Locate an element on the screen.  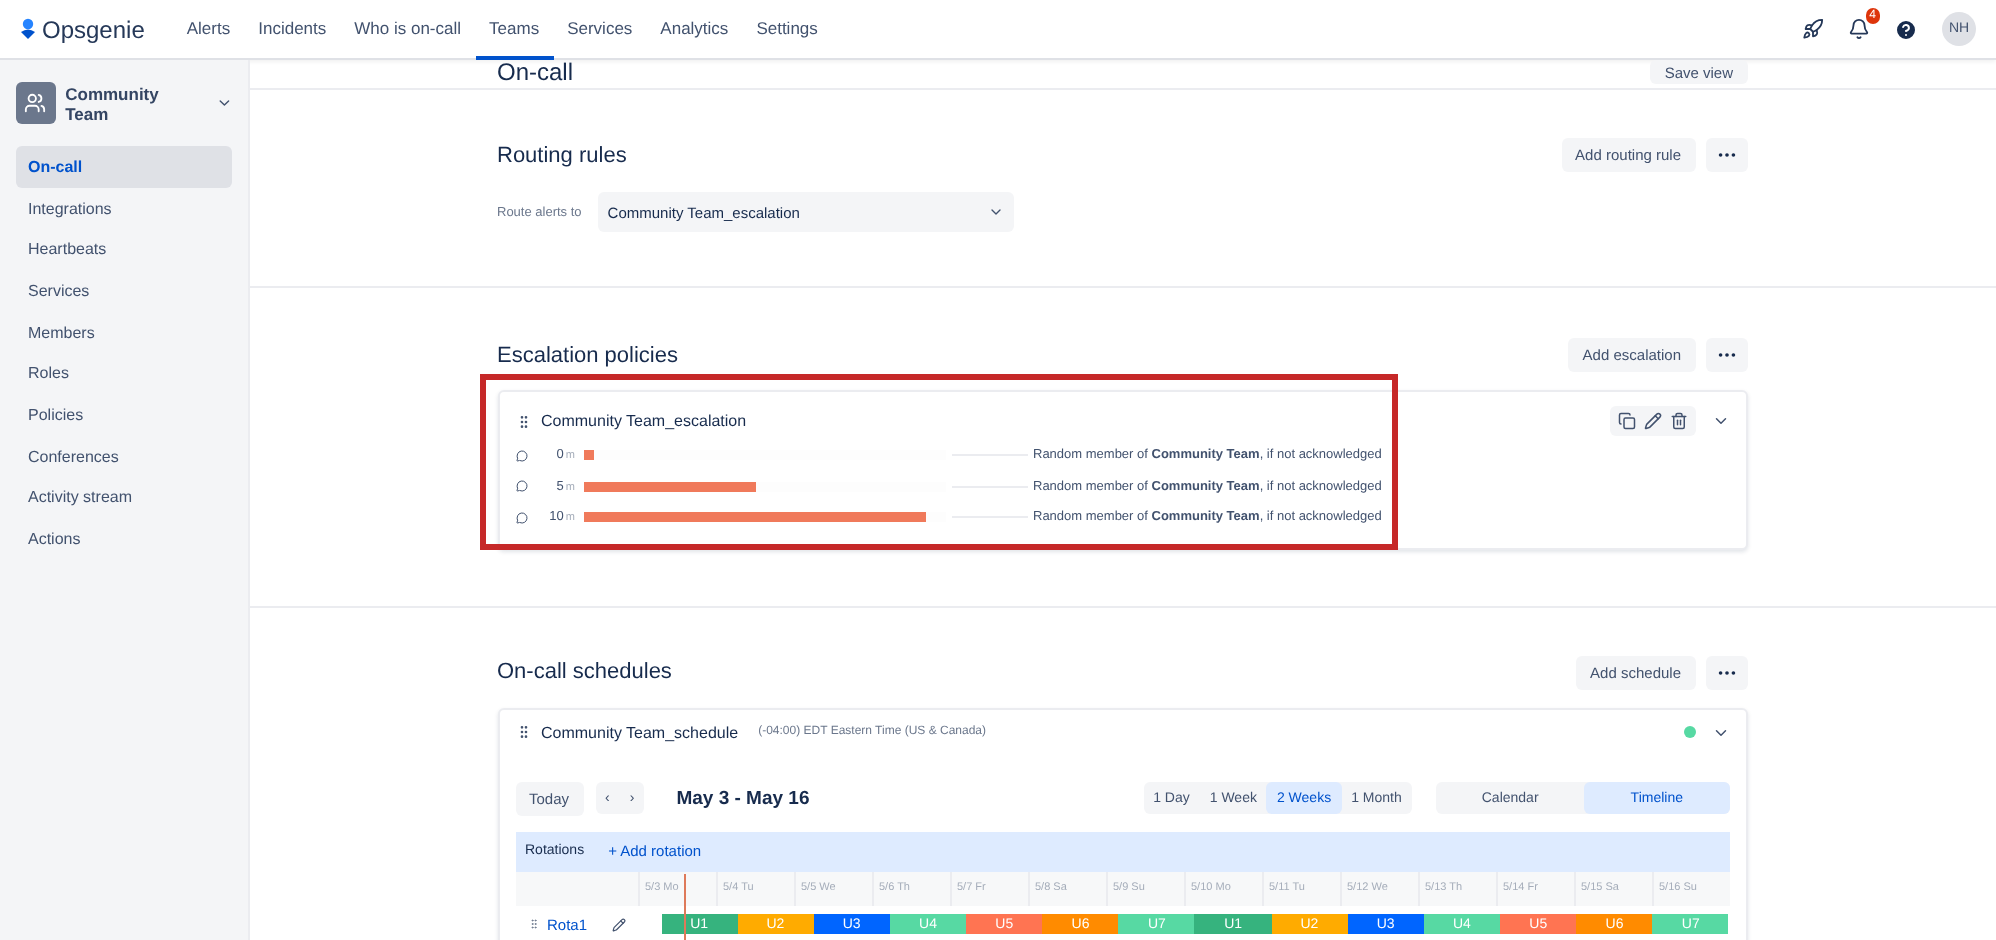
policy-name: Community Team_escalation is located at coordinates (644, 421).